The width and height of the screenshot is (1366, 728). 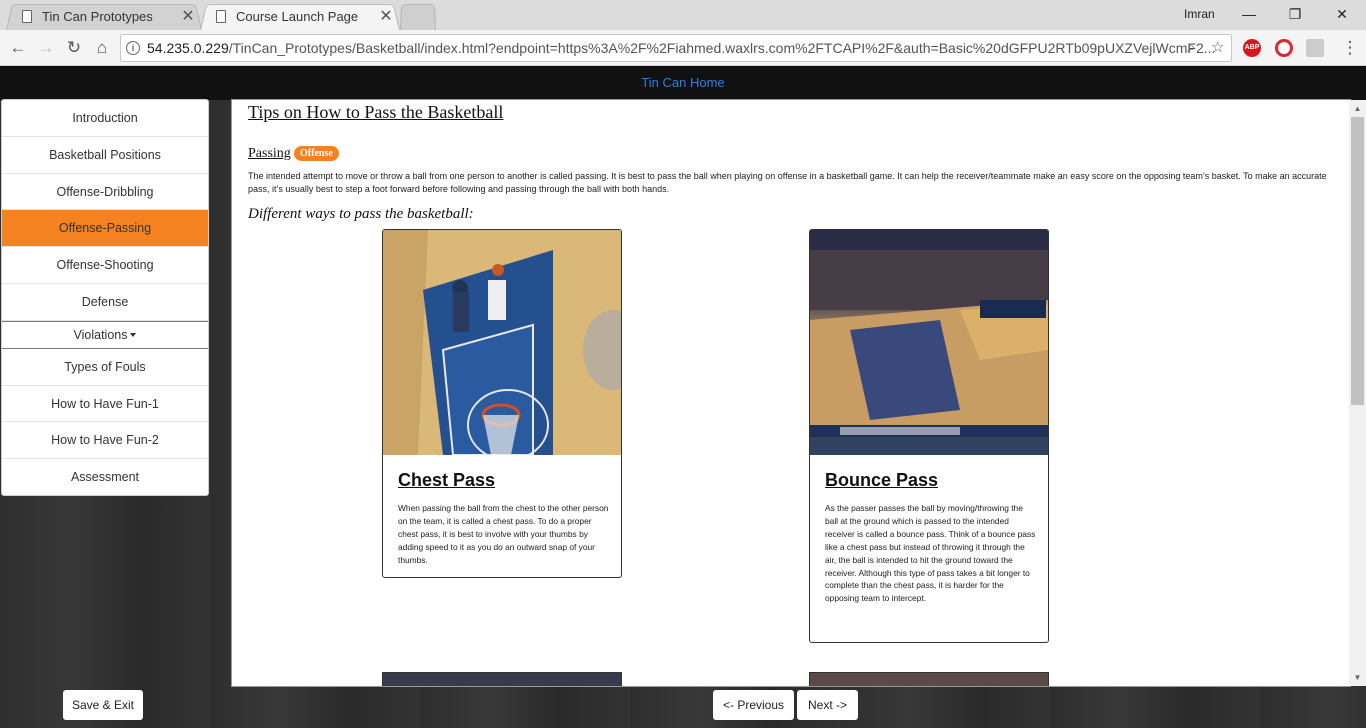 I want to click on sidebar-item-how-to-have-fun-1: How to Have Fun-1, so click(x=105, y=404).